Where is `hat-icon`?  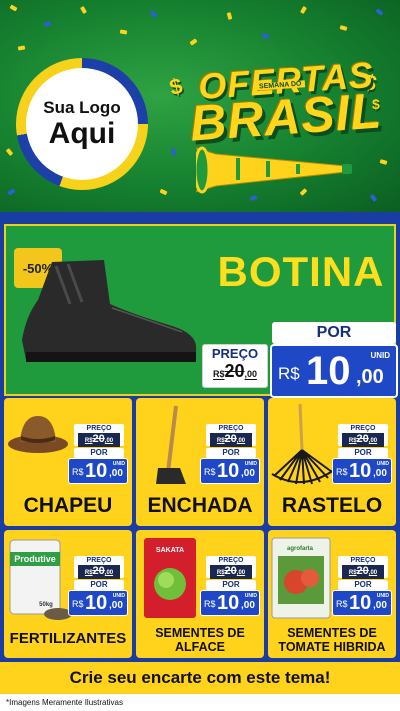
hat-icon is located at coordinates (38, 434).